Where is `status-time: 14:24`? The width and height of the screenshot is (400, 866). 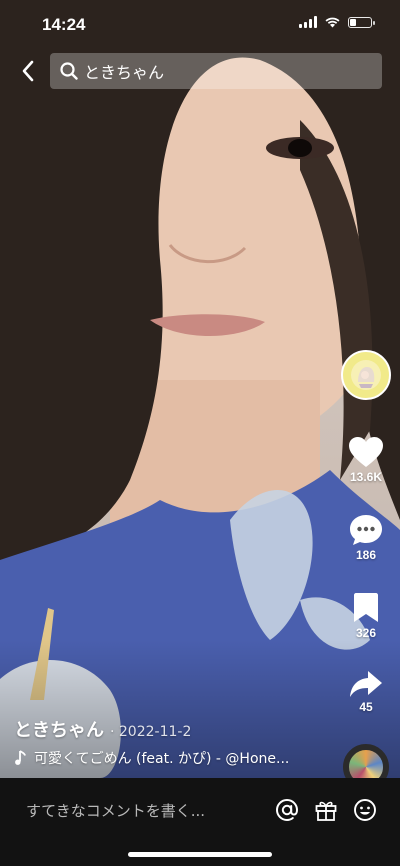
status-time: 14:24 is located at coordinates (64, 24).